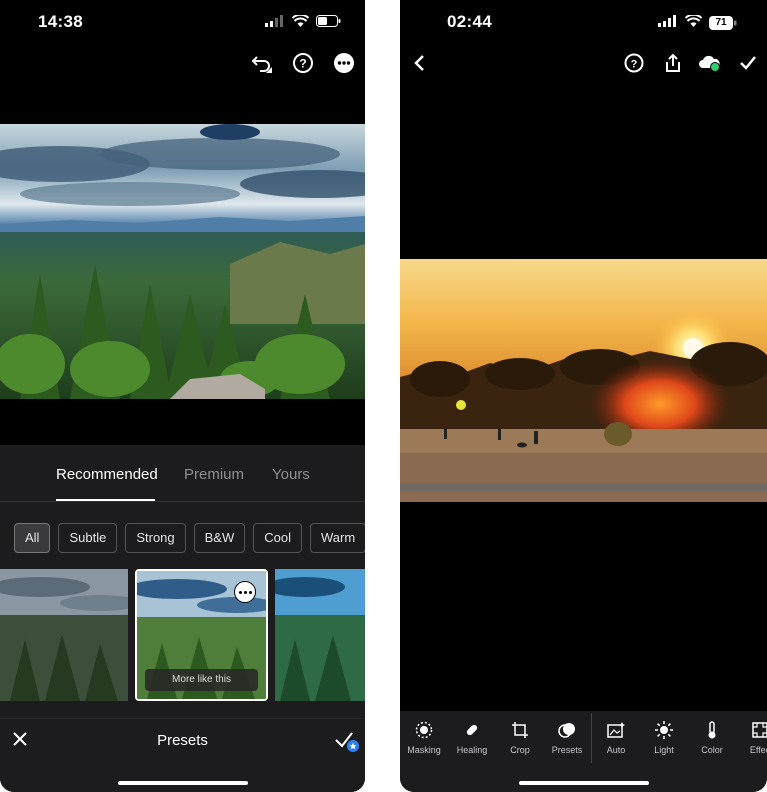 This screenshot has width=767, height=792. Describe the element at coordinates (214, 474) in the screenshot. I see `tab-premium: Premium` at that location.